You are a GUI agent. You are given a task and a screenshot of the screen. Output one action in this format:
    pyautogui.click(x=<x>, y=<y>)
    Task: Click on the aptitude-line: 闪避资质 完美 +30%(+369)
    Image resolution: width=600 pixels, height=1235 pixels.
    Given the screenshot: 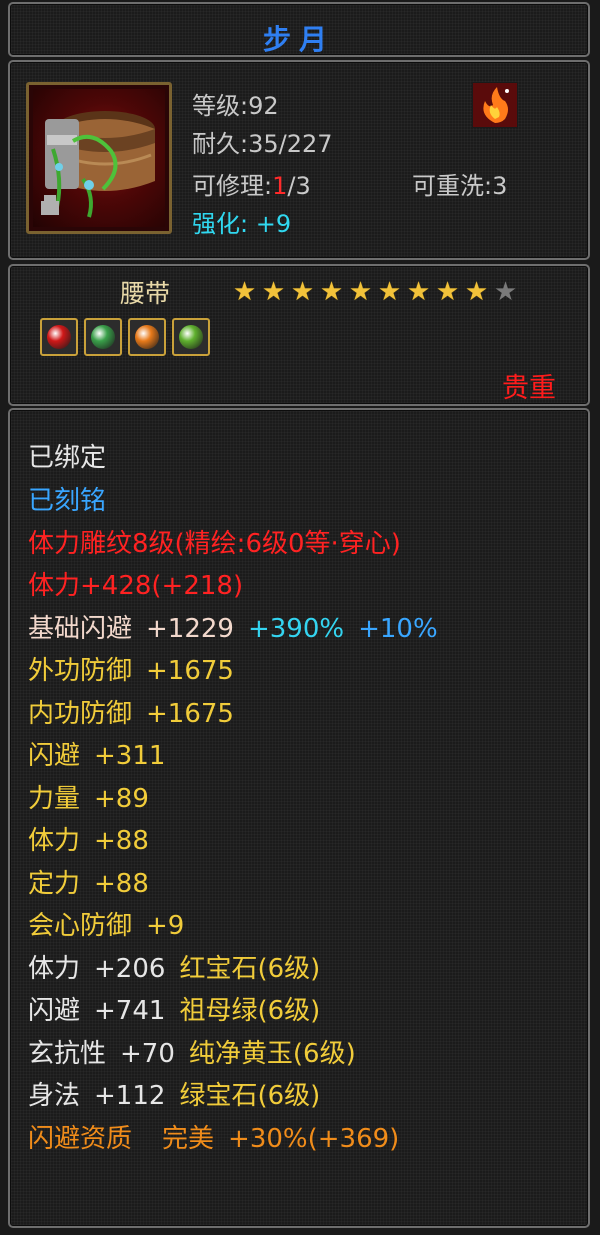 What is the action you would take?
    pyautogui.click(x=213, y=1139)
    